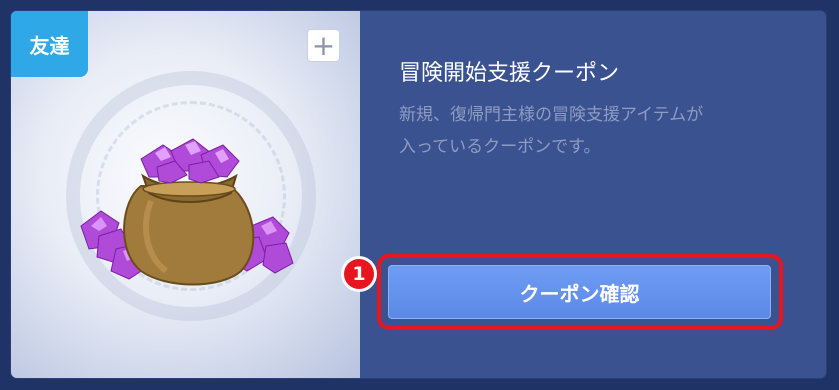  What do you see at coordinates (323, 45) in the screenshot?
I see `plus-icon: +` at bounding box center [323, 45].